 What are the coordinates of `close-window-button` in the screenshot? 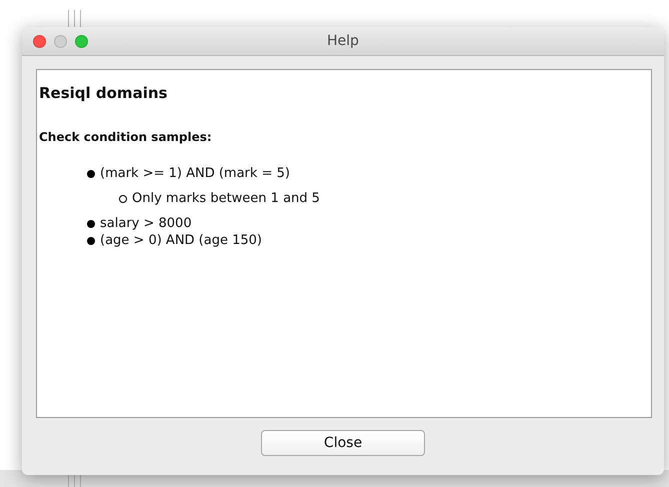 It's located at (39, 41).